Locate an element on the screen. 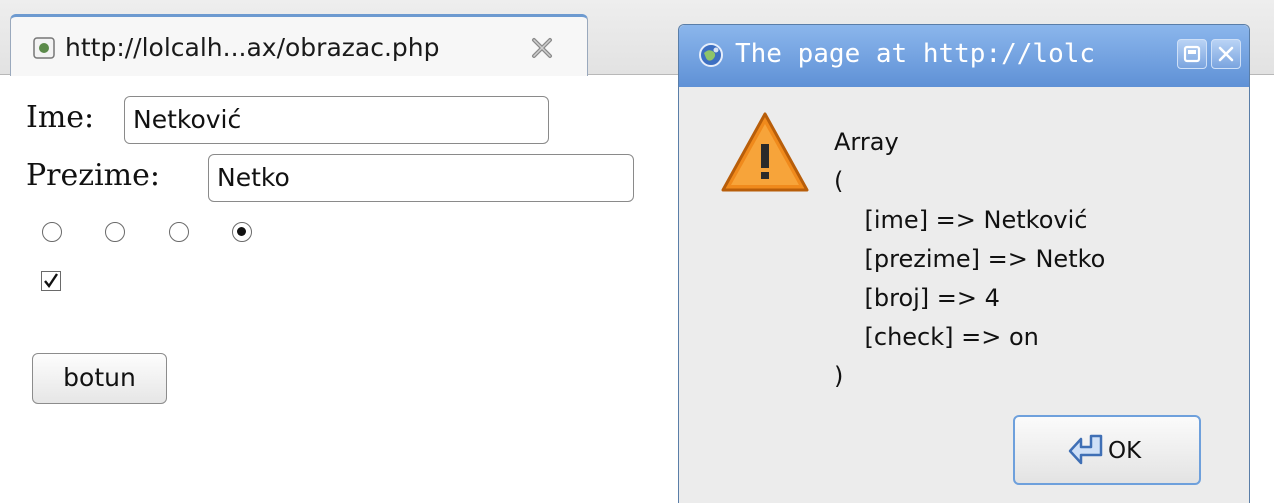 The width and height of the screenshot is (1274, 503). ime-label: Ime: is located at coordinates (60, 117).